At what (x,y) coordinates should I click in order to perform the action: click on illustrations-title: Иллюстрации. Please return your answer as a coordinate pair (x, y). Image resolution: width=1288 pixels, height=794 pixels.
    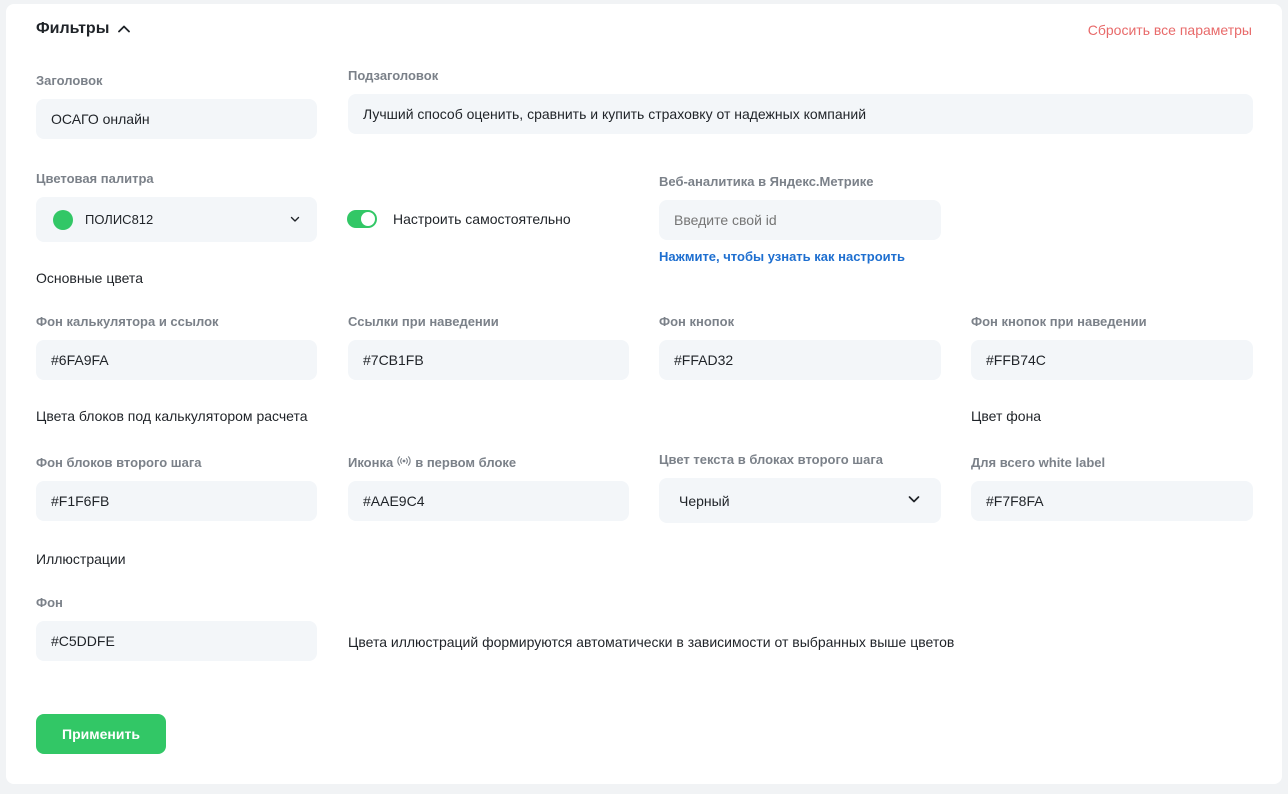
    Looking at the image, I should click on (81, 559).